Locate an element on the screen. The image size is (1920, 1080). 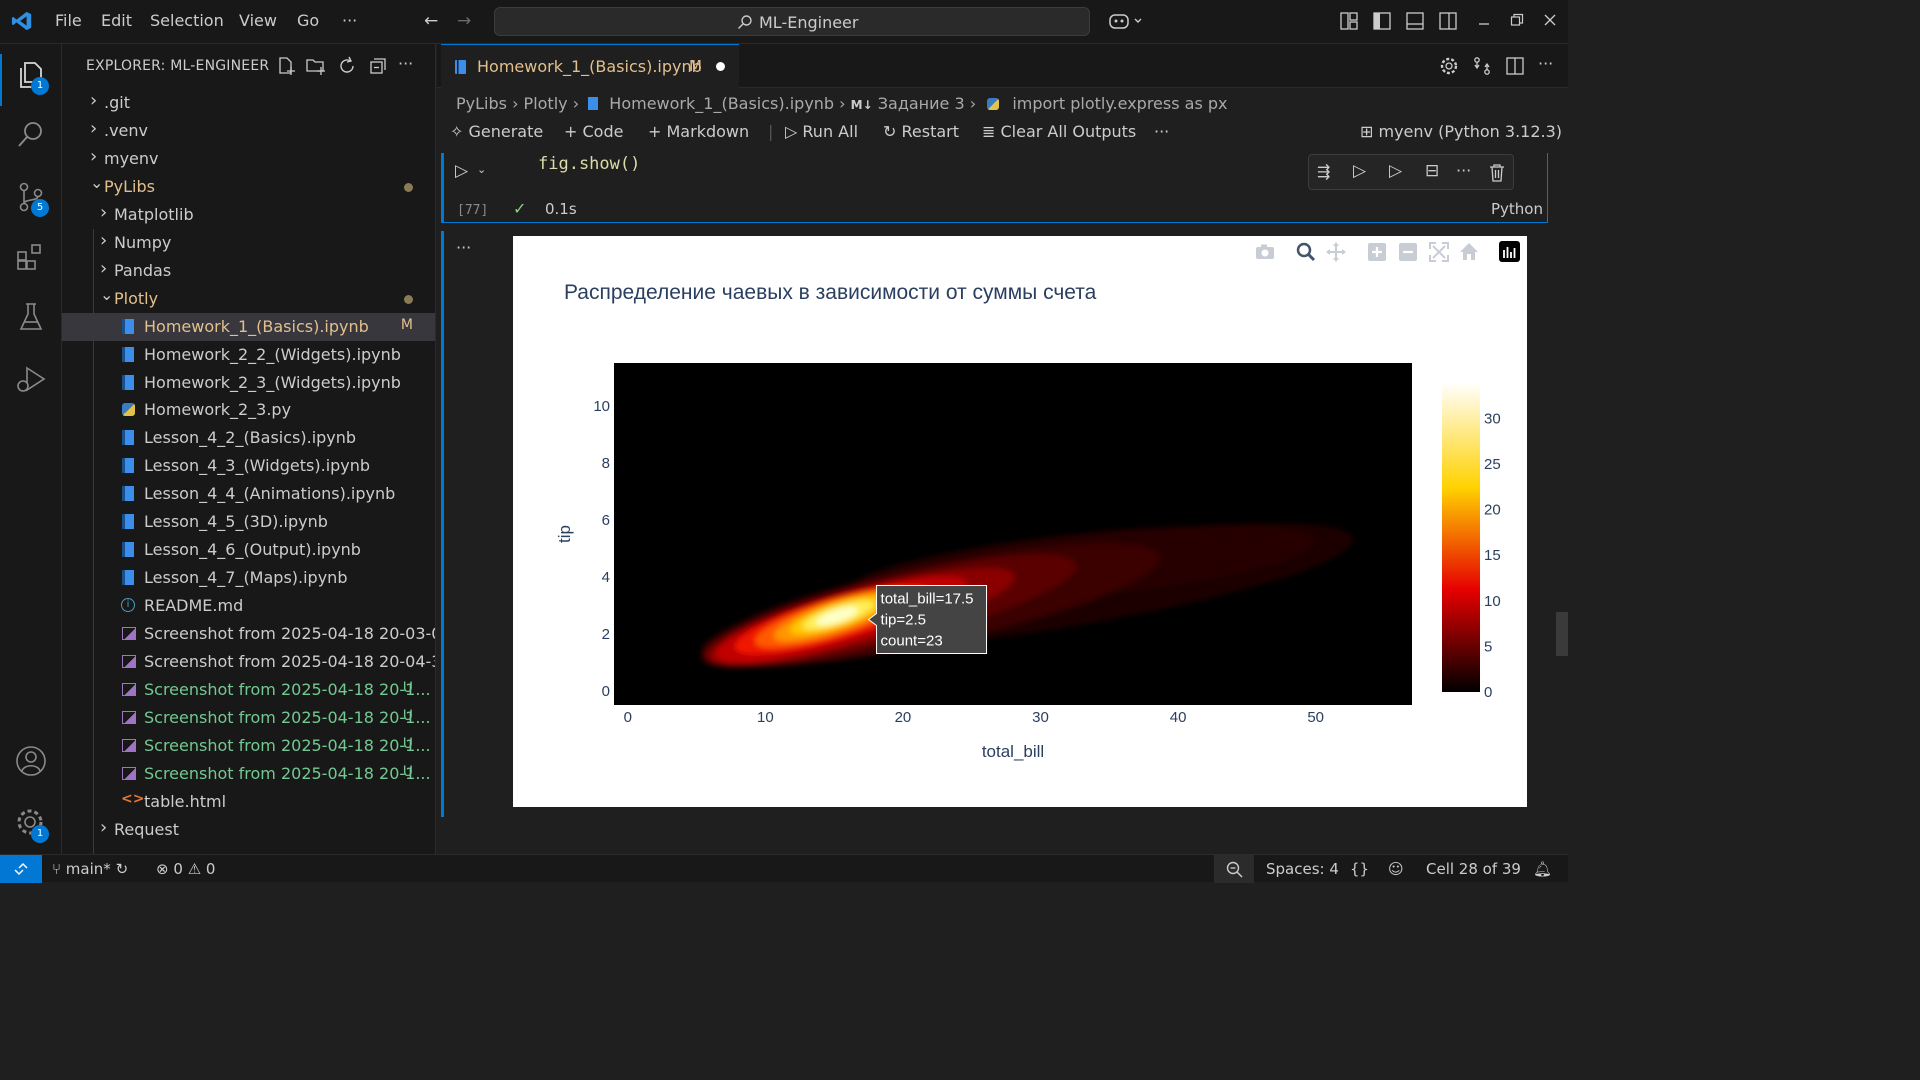
notifications-bell-icon: 🔔︎ is located at coordinates (1542, 869).